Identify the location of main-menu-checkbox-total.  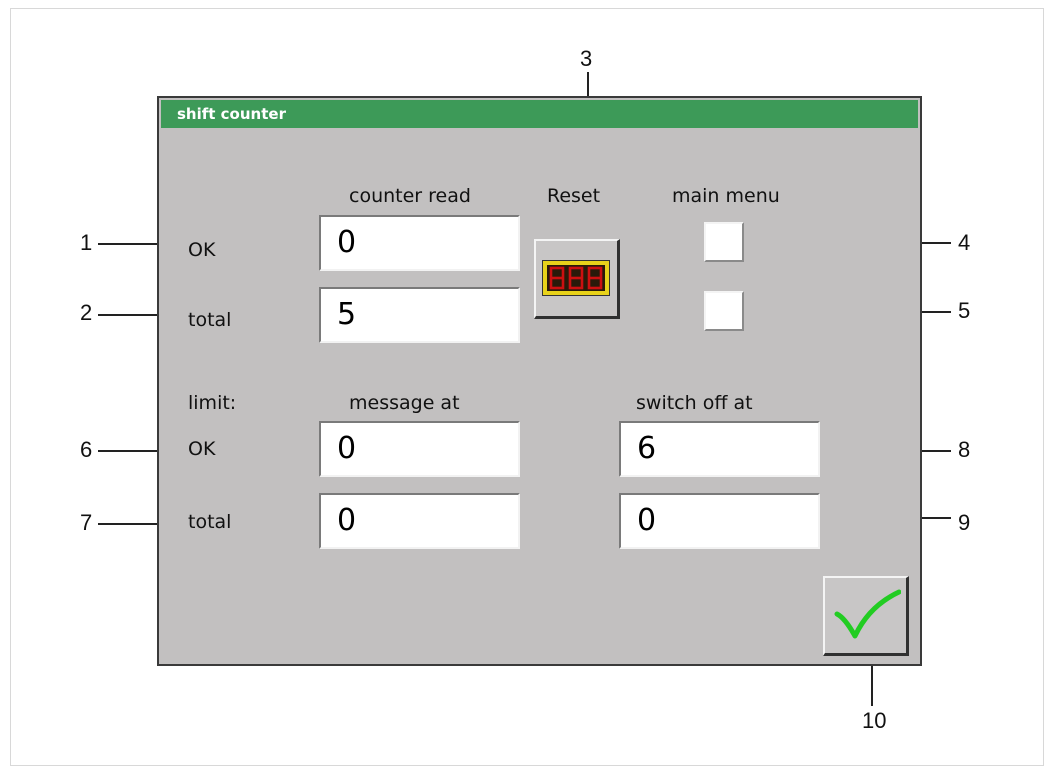
(724, 311).